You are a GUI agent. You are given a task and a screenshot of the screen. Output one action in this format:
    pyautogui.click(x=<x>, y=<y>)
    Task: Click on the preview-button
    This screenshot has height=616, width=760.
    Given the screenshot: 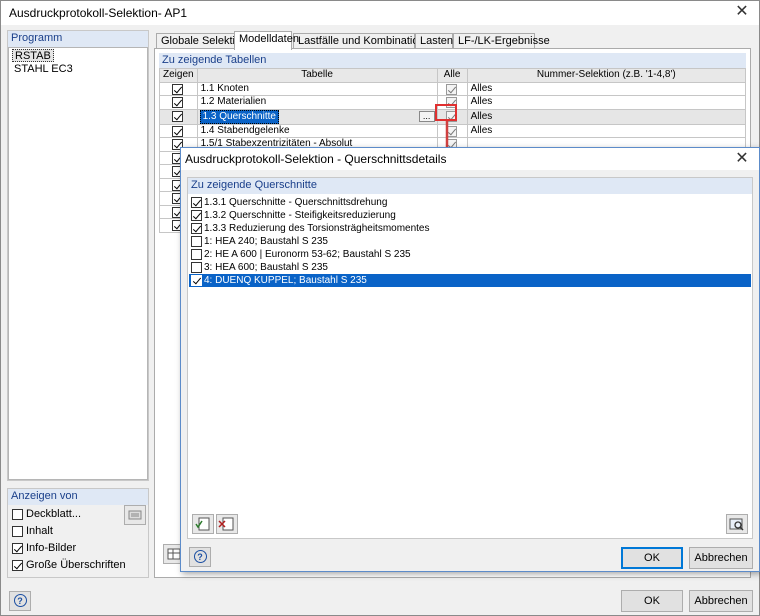 What is the action you would take?
    pyautogui.click(x=737, y=524)
    